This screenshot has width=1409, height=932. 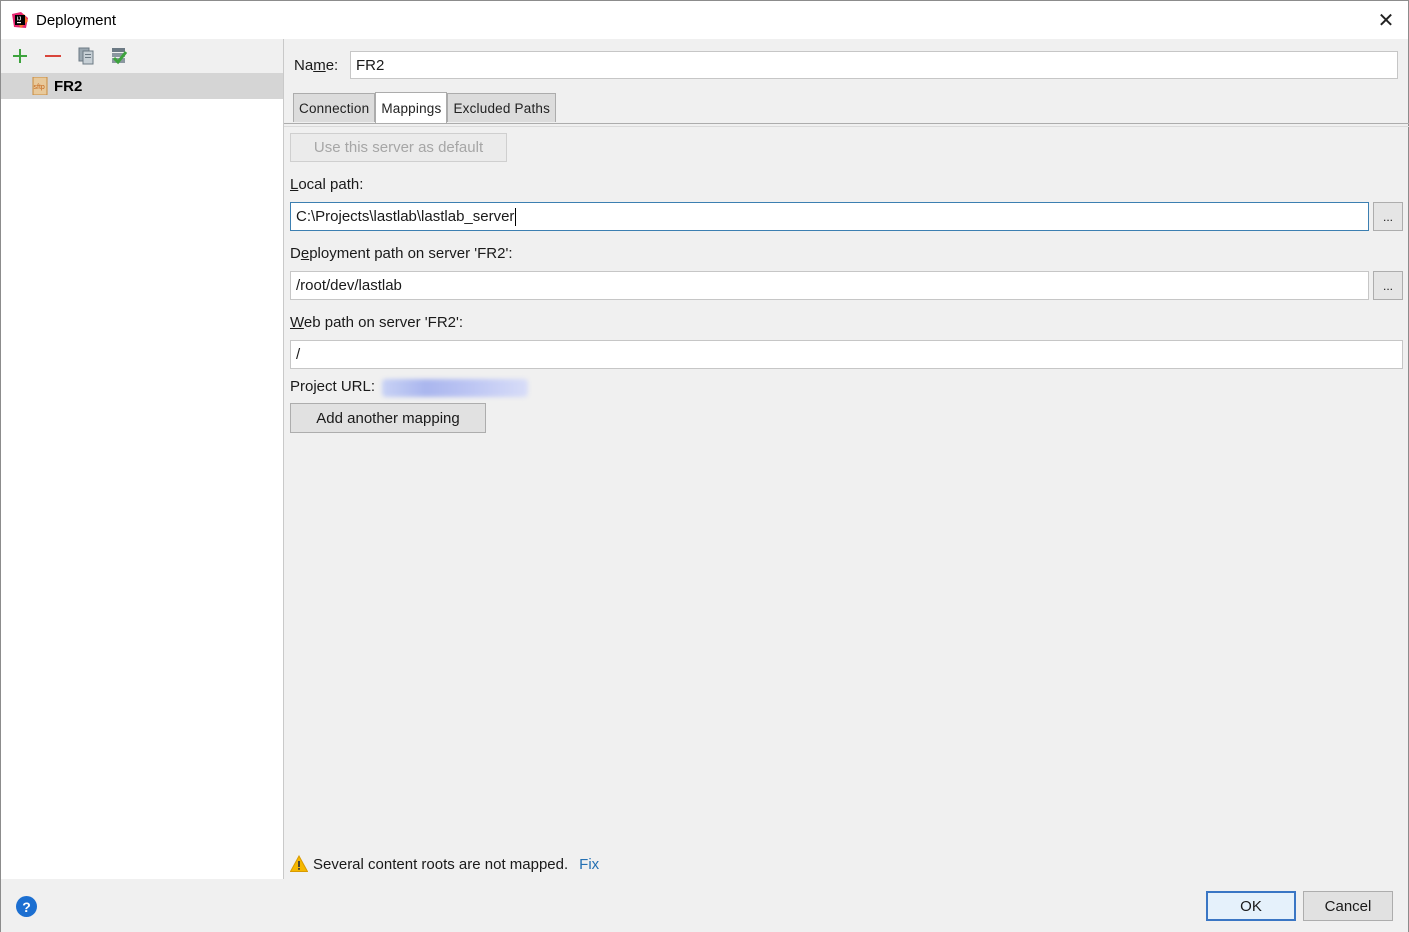 What do you see at coordinates (142, 56) in the screenshot?
I see `server-list-toolbar` at bounding box center [142, 56].